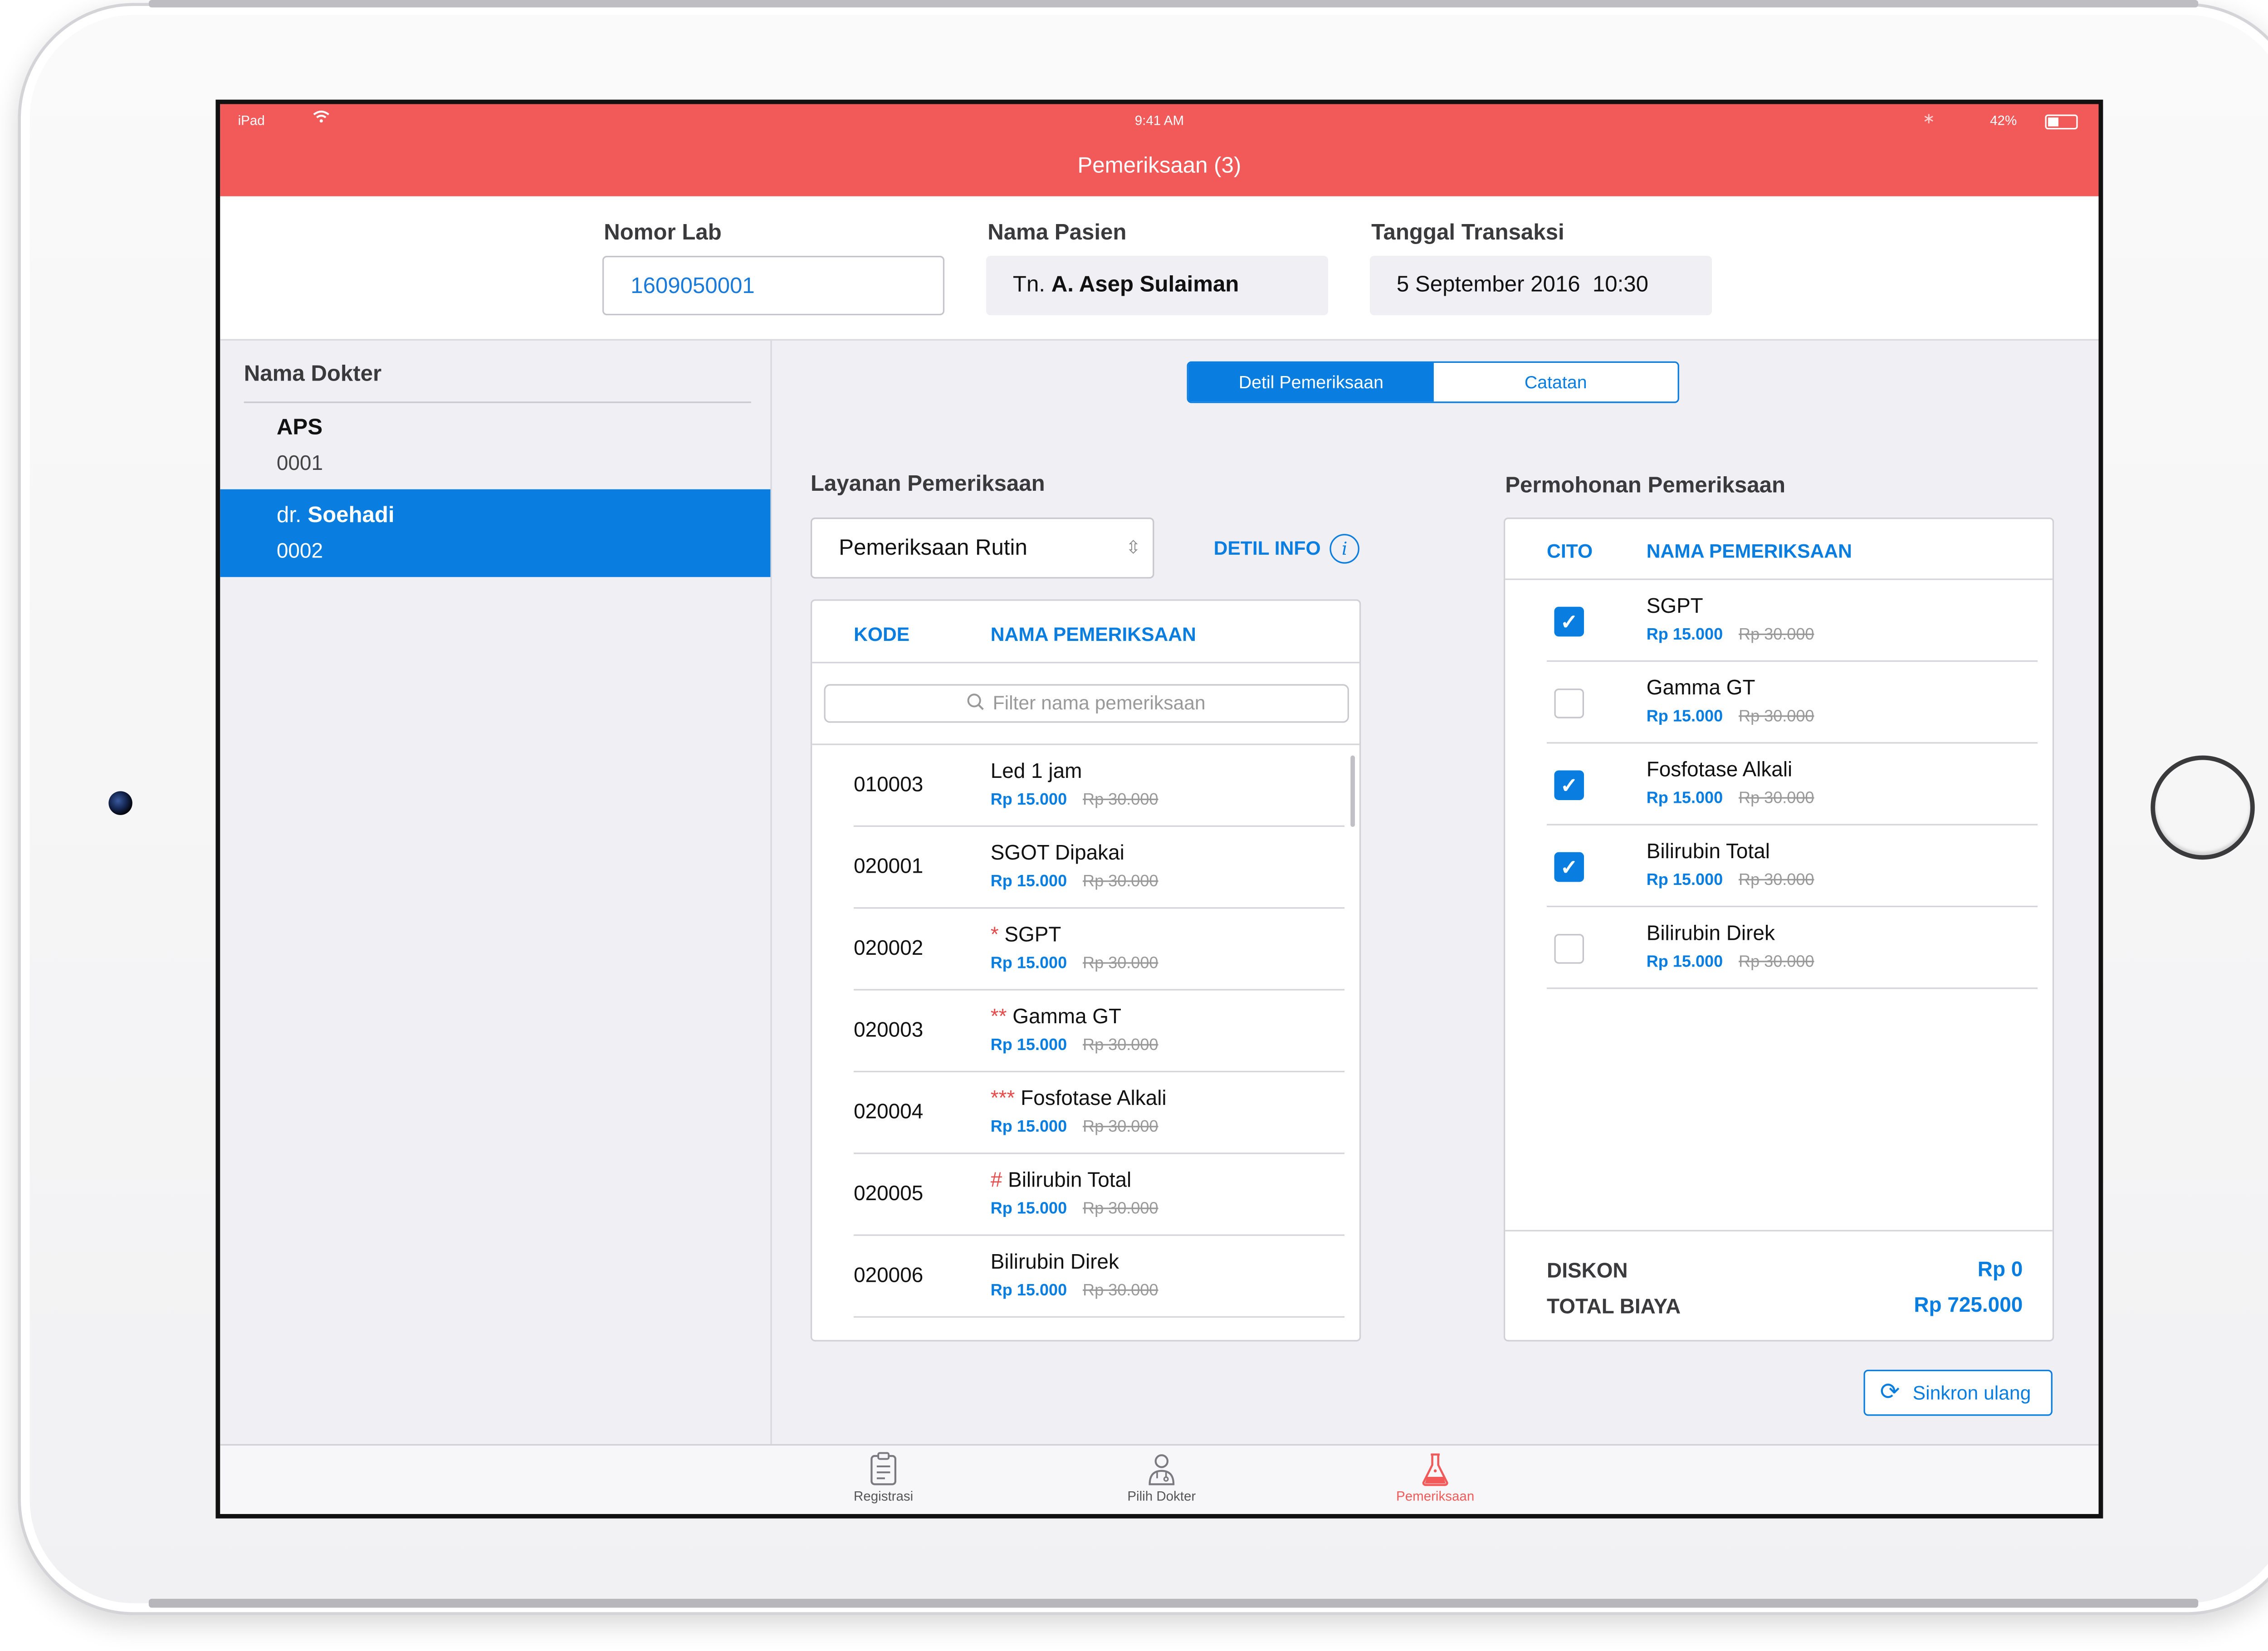 The height and width of the screenshot is (1651, 2268). Describe the element at coordinates (2203, 808) in the screenshot. I see `home-button` at that location.